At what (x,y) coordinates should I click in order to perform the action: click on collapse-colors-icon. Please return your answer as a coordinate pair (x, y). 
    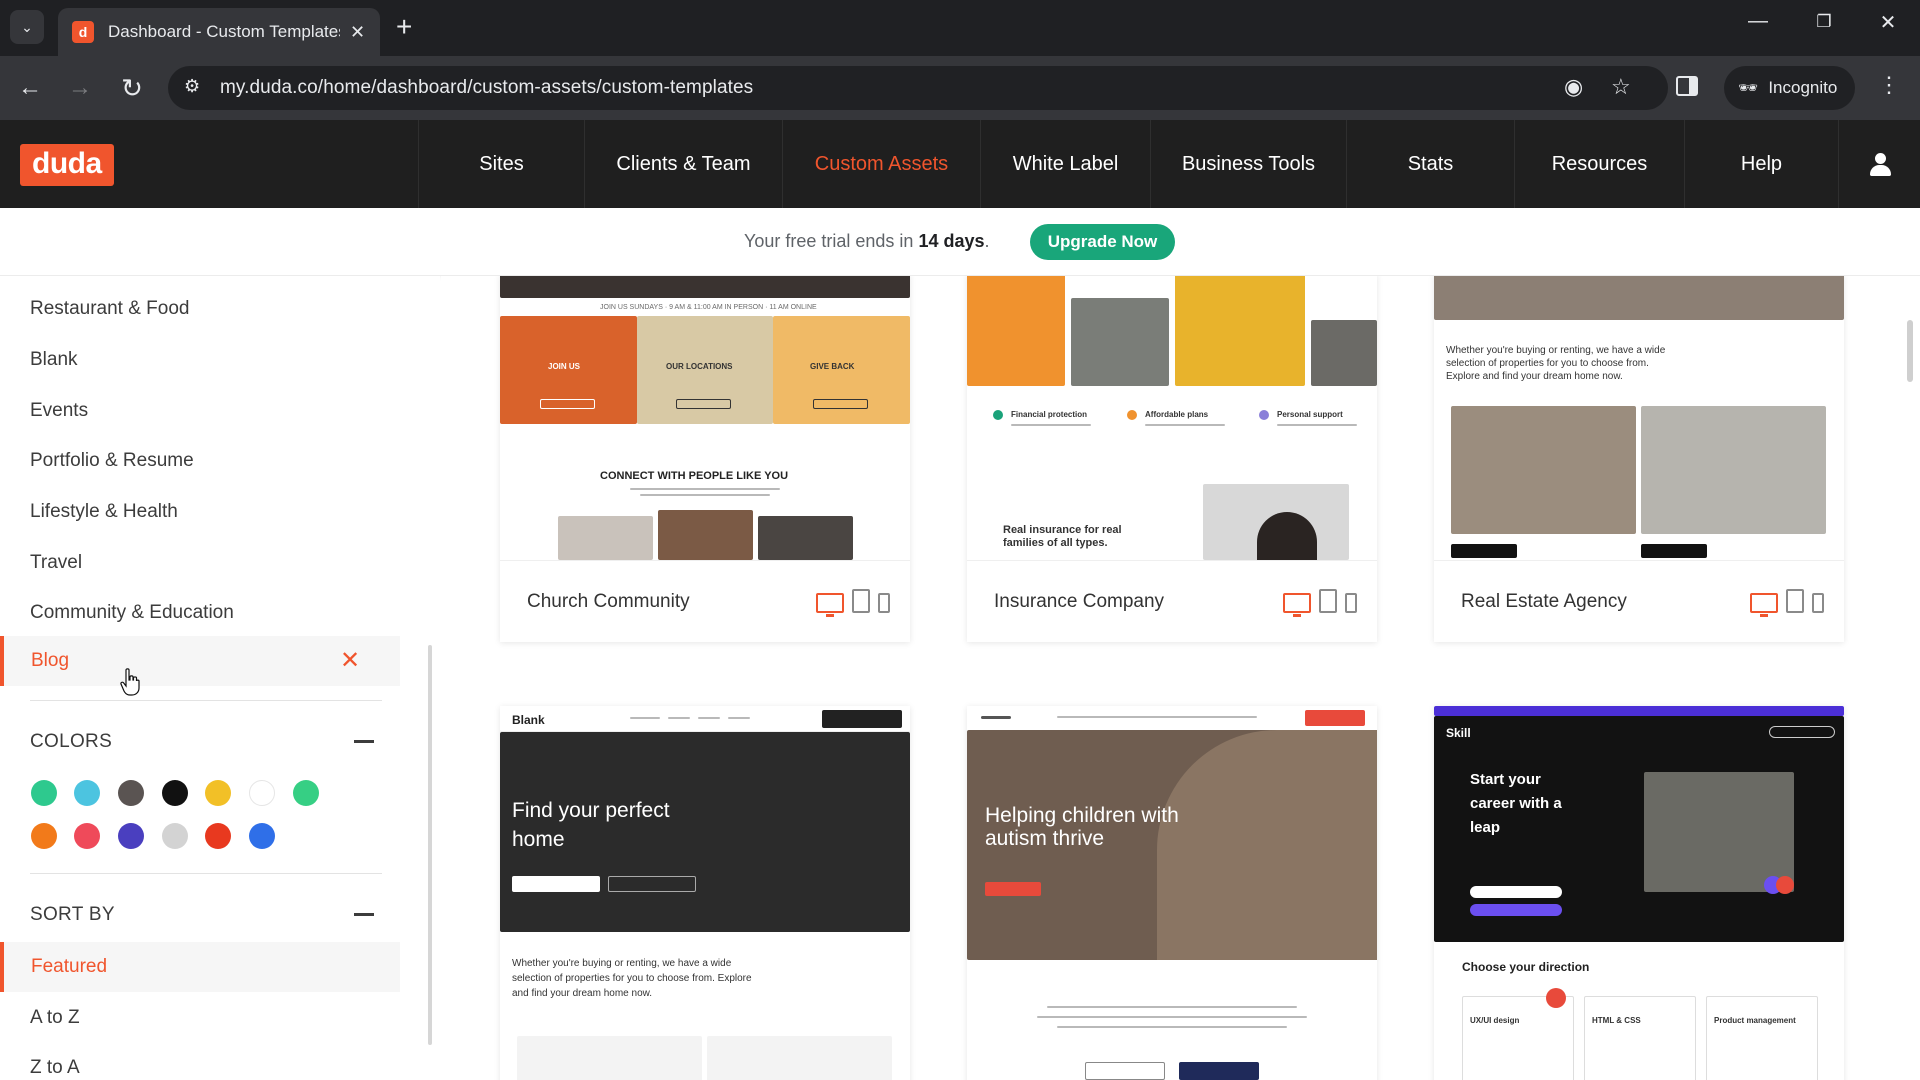
    Looking at the image, I should click on (364, 741).